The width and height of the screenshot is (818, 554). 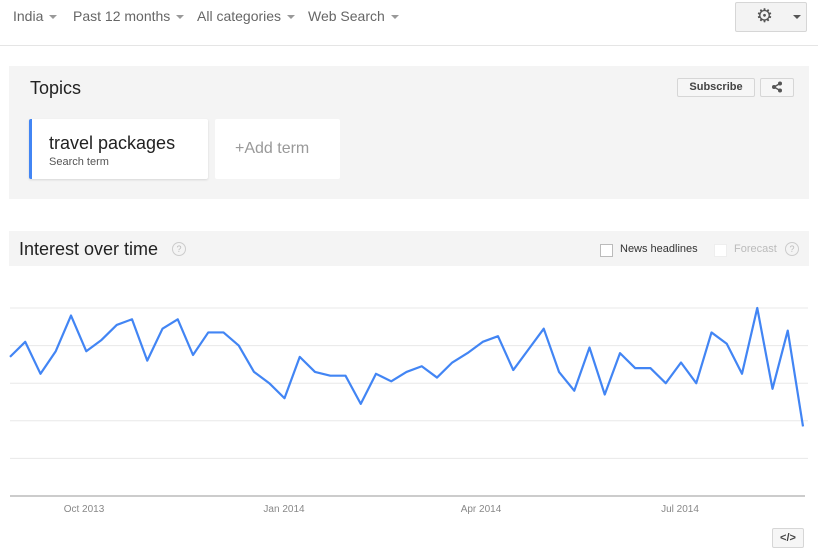 What do you see at coordinates (382, 509) in the screenshot?
I see `chart-x-tick-labels: Oct 2013 Jan 2014 Apr 2014 Jul 2014` at bounding box center [382, 509].